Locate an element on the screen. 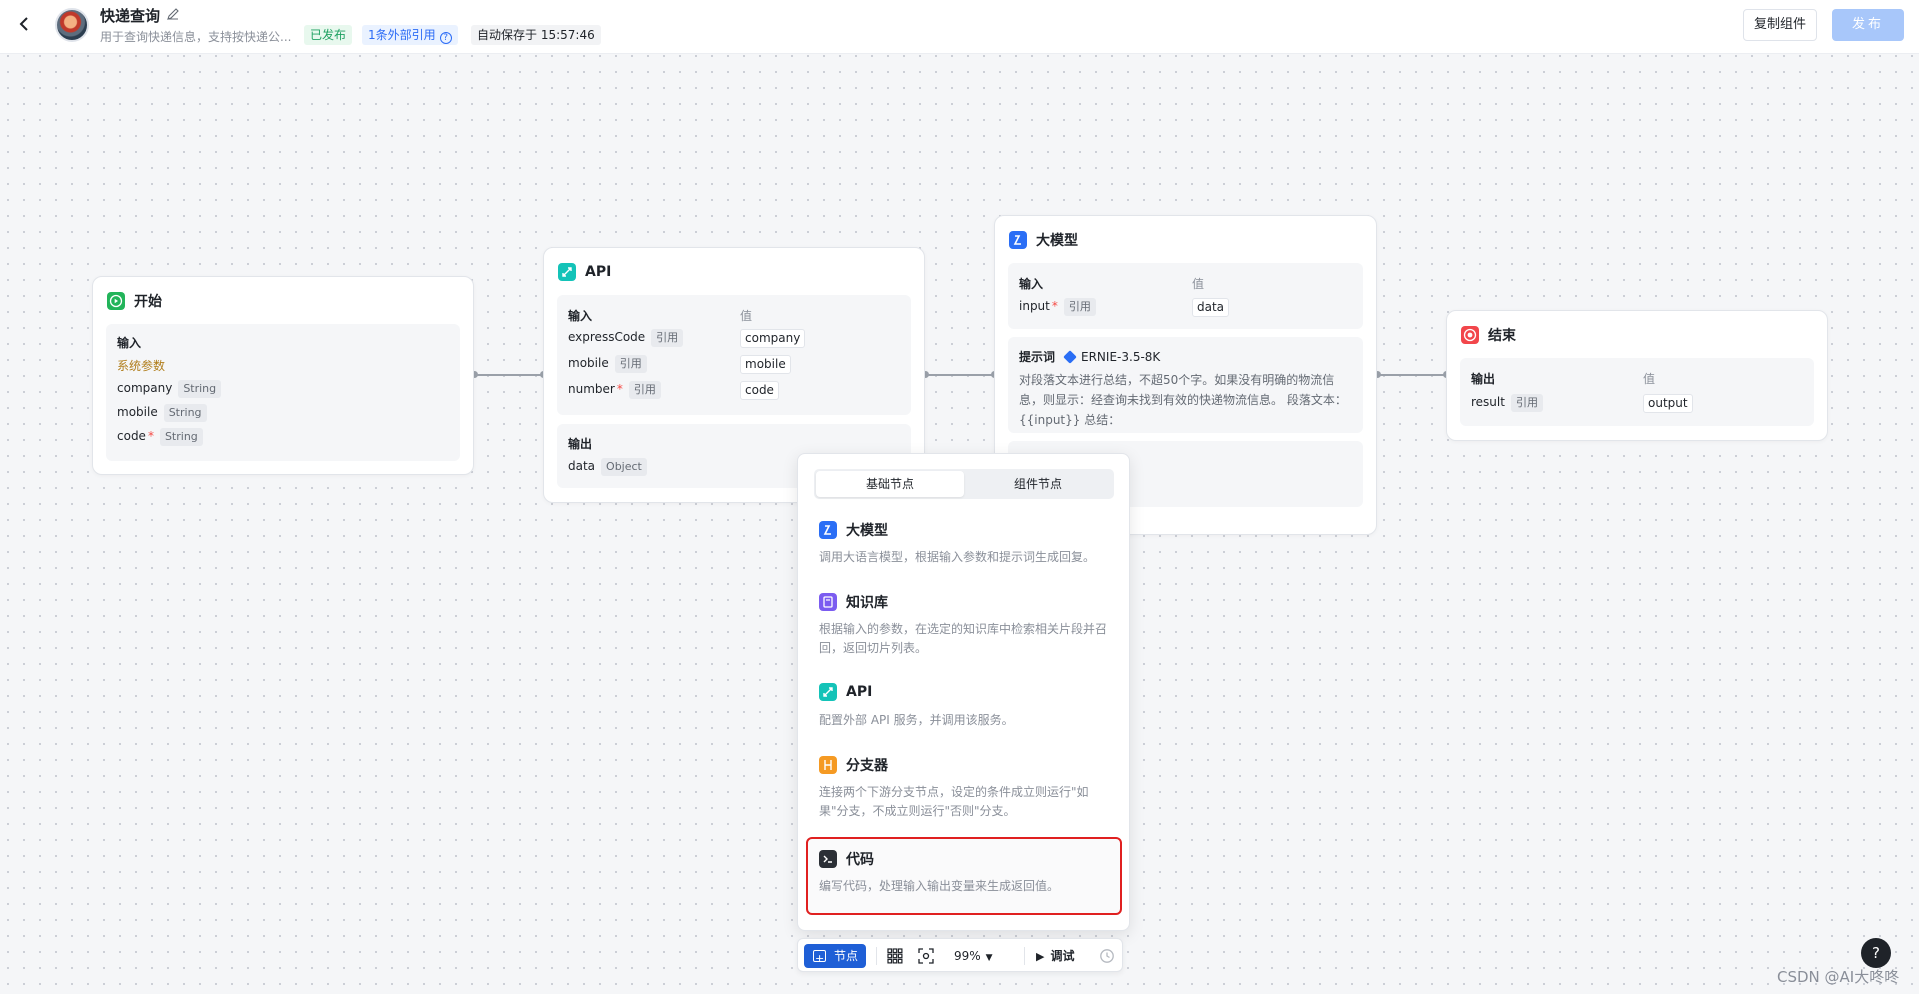  param-value: company is located at coordinates (773, 338).